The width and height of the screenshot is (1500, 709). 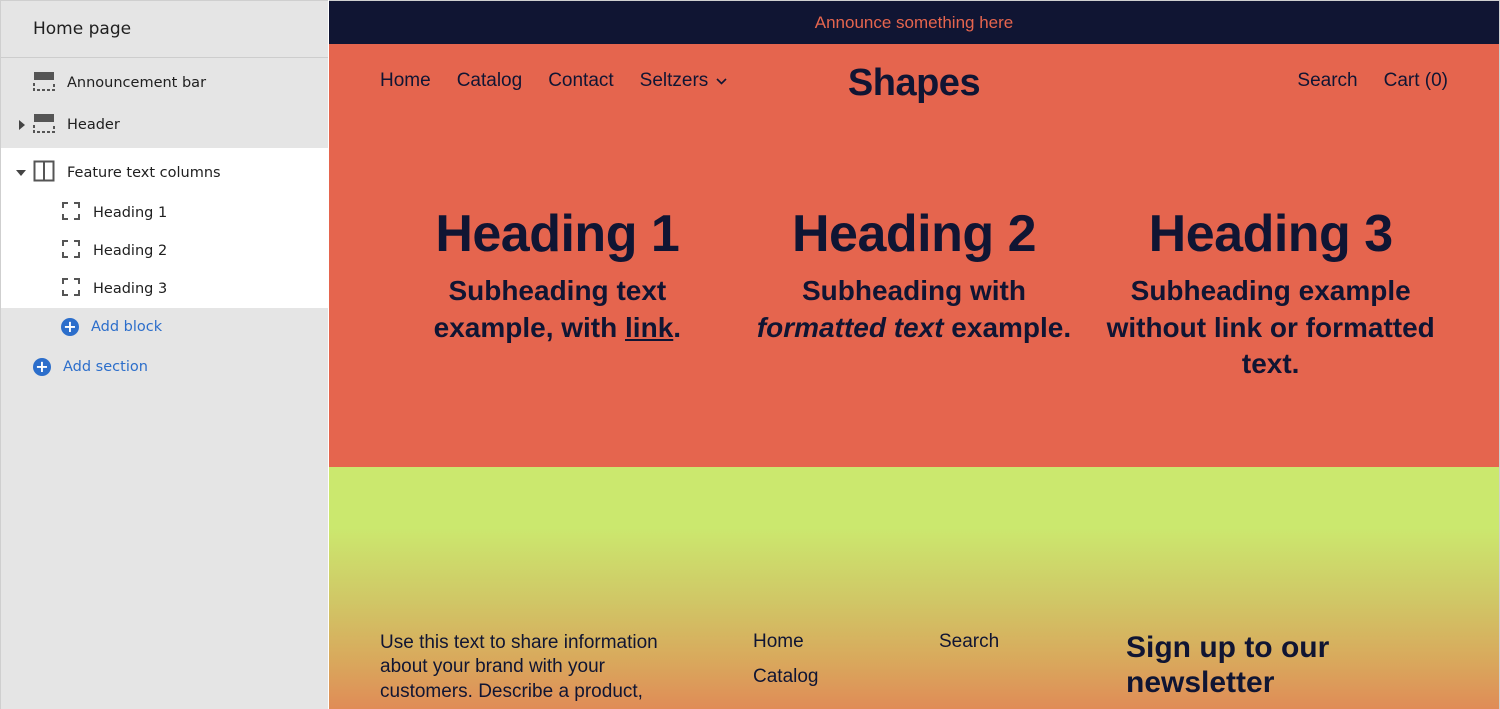 I want to click on subheading-text: Subheading with, so click(x=914, y=291).